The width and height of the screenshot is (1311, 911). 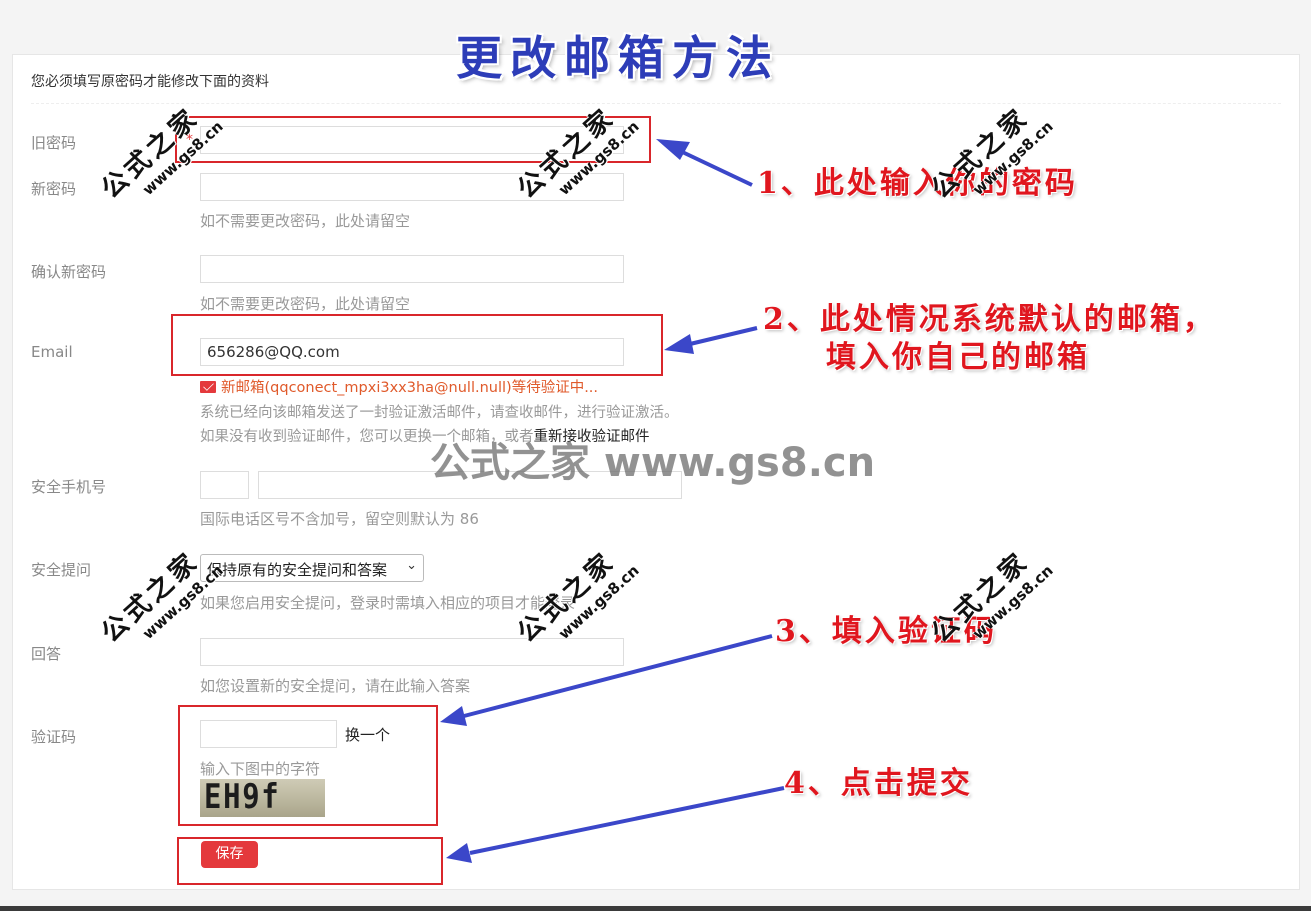 I want to click on security-question-label: 安全提问, so click(x=61, y=570).